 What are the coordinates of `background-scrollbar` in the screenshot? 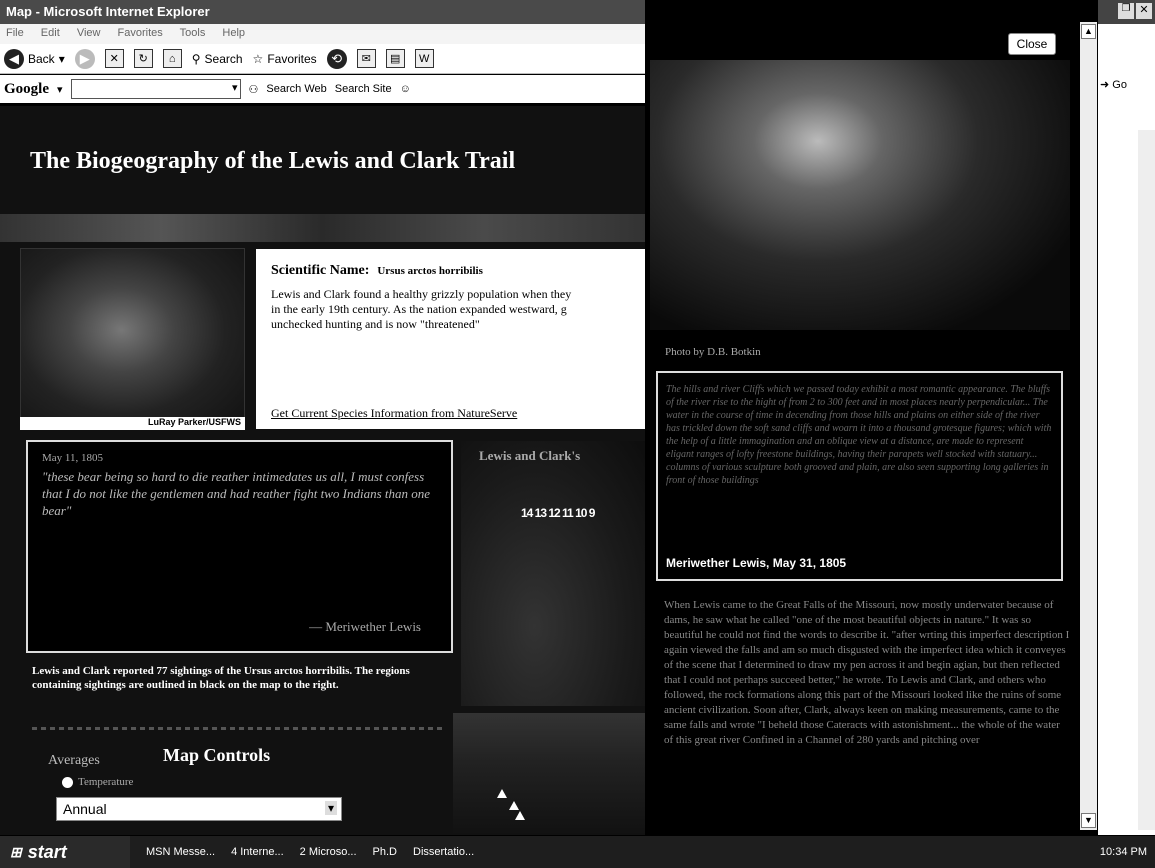 It's located at (1146, 480).